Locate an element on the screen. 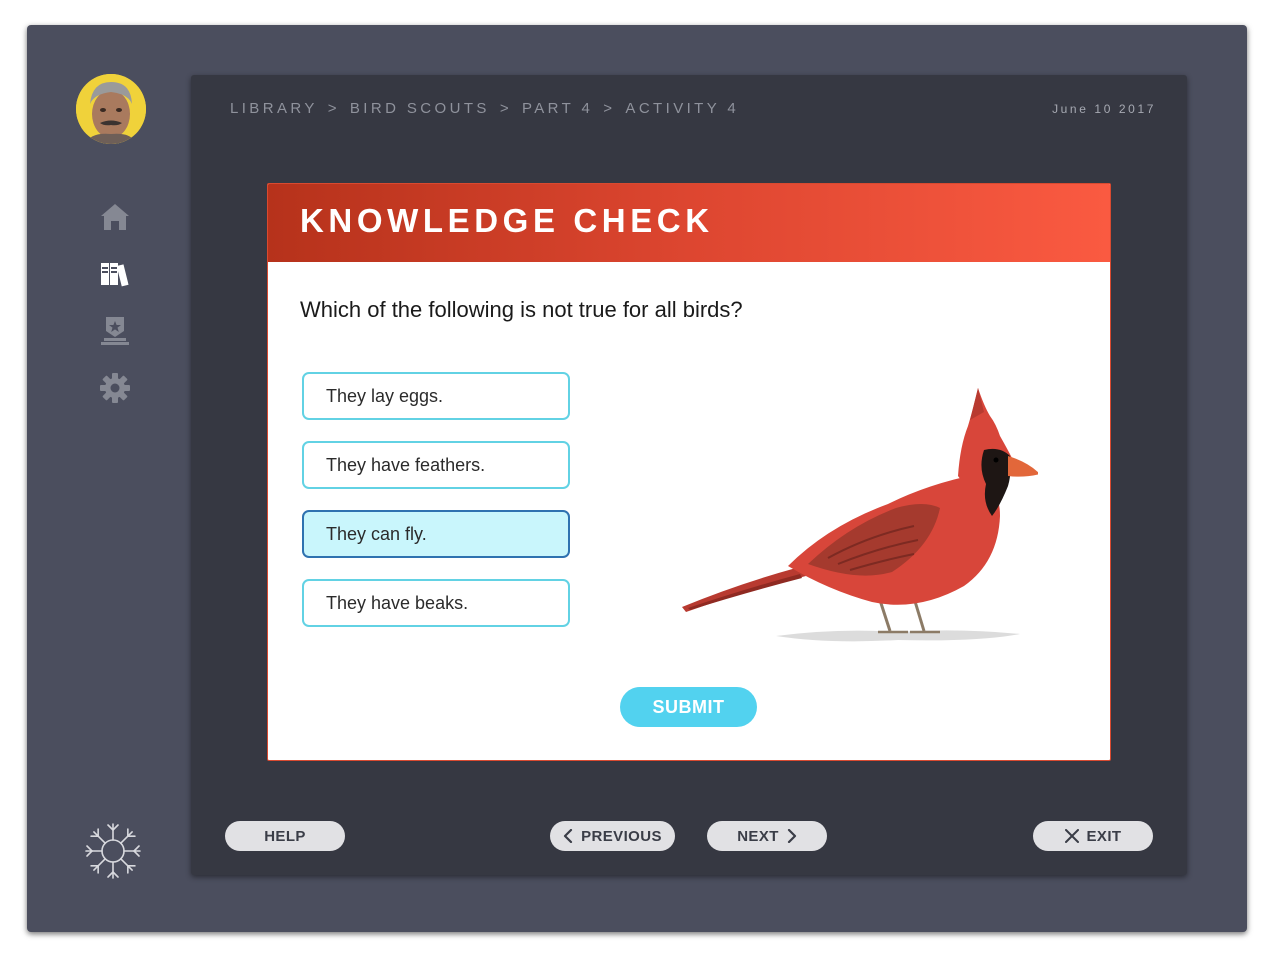  answer-option-label: They have beaks. is located at coordinates (397, 602).